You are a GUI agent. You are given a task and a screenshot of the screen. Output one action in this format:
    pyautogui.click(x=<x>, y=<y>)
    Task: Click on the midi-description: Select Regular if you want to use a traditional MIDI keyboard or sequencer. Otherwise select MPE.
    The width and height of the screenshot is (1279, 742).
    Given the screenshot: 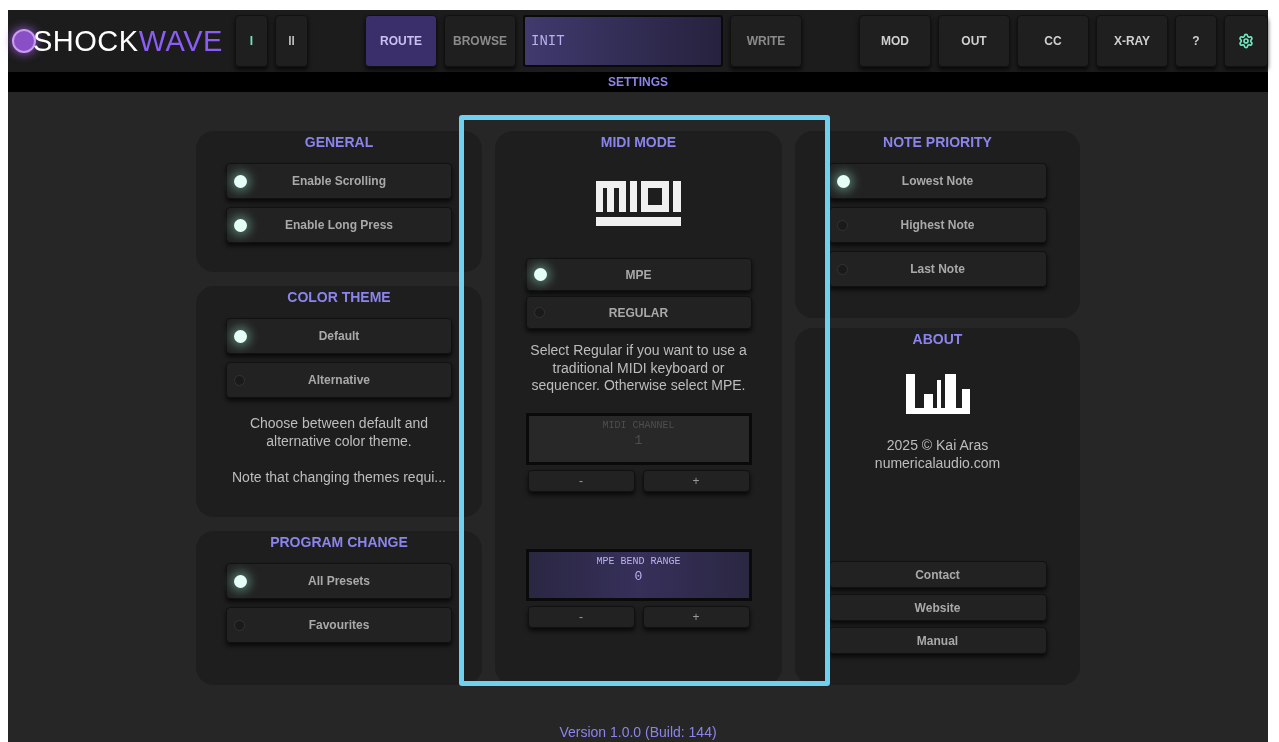 What is the action you would take?
    pyautogui.click(x=638, y=368)
    